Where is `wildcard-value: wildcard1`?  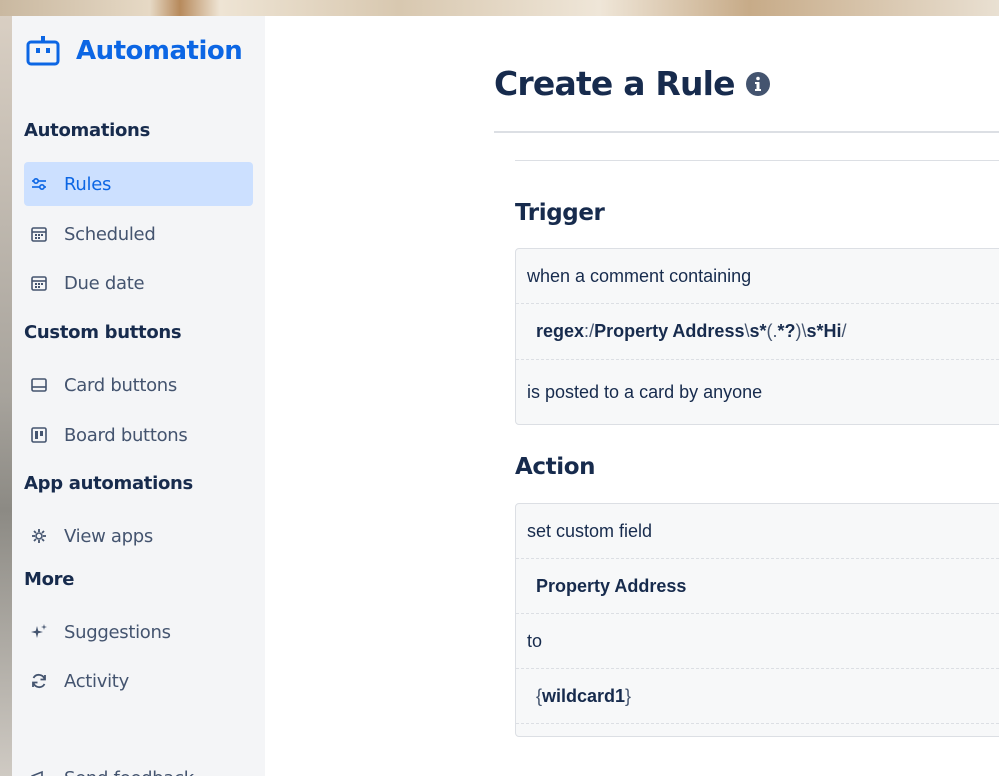
wildcard-value: wildcard1 is located at coordinates (584, 695).